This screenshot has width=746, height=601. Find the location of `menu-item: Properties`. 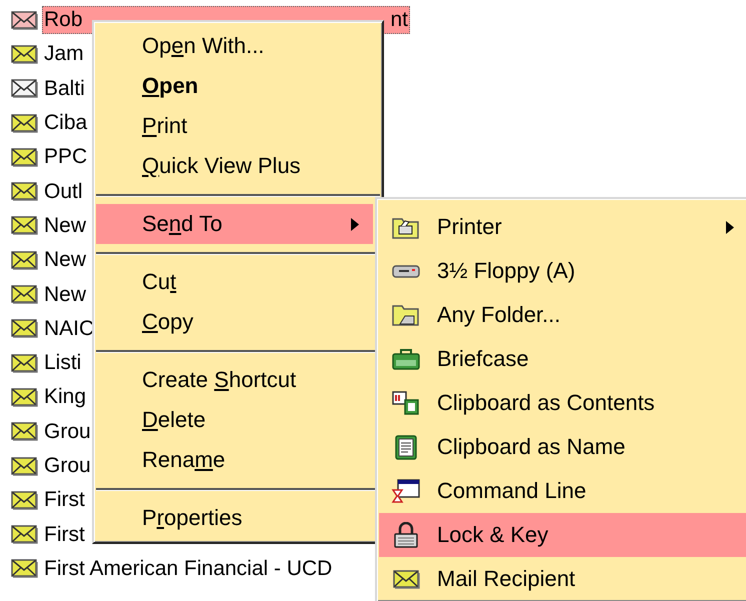

menu-item: Properties is located at coordinates (234, 518).